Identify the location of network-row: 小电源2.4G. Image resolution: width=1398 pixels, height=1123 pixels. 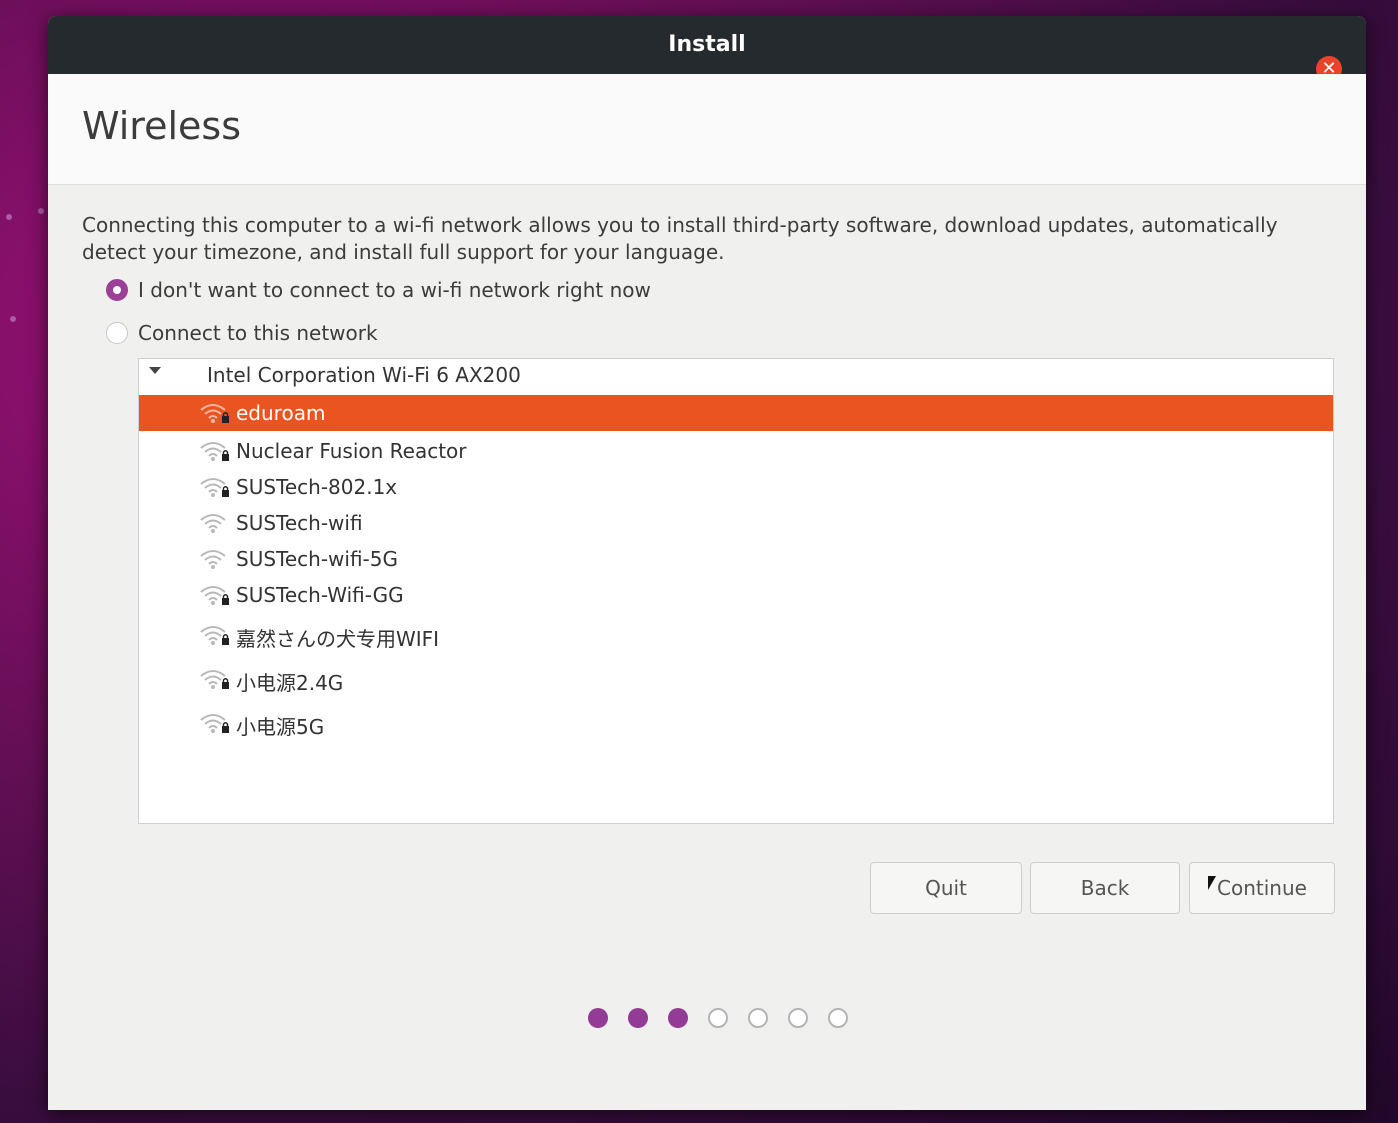
(736, 679).